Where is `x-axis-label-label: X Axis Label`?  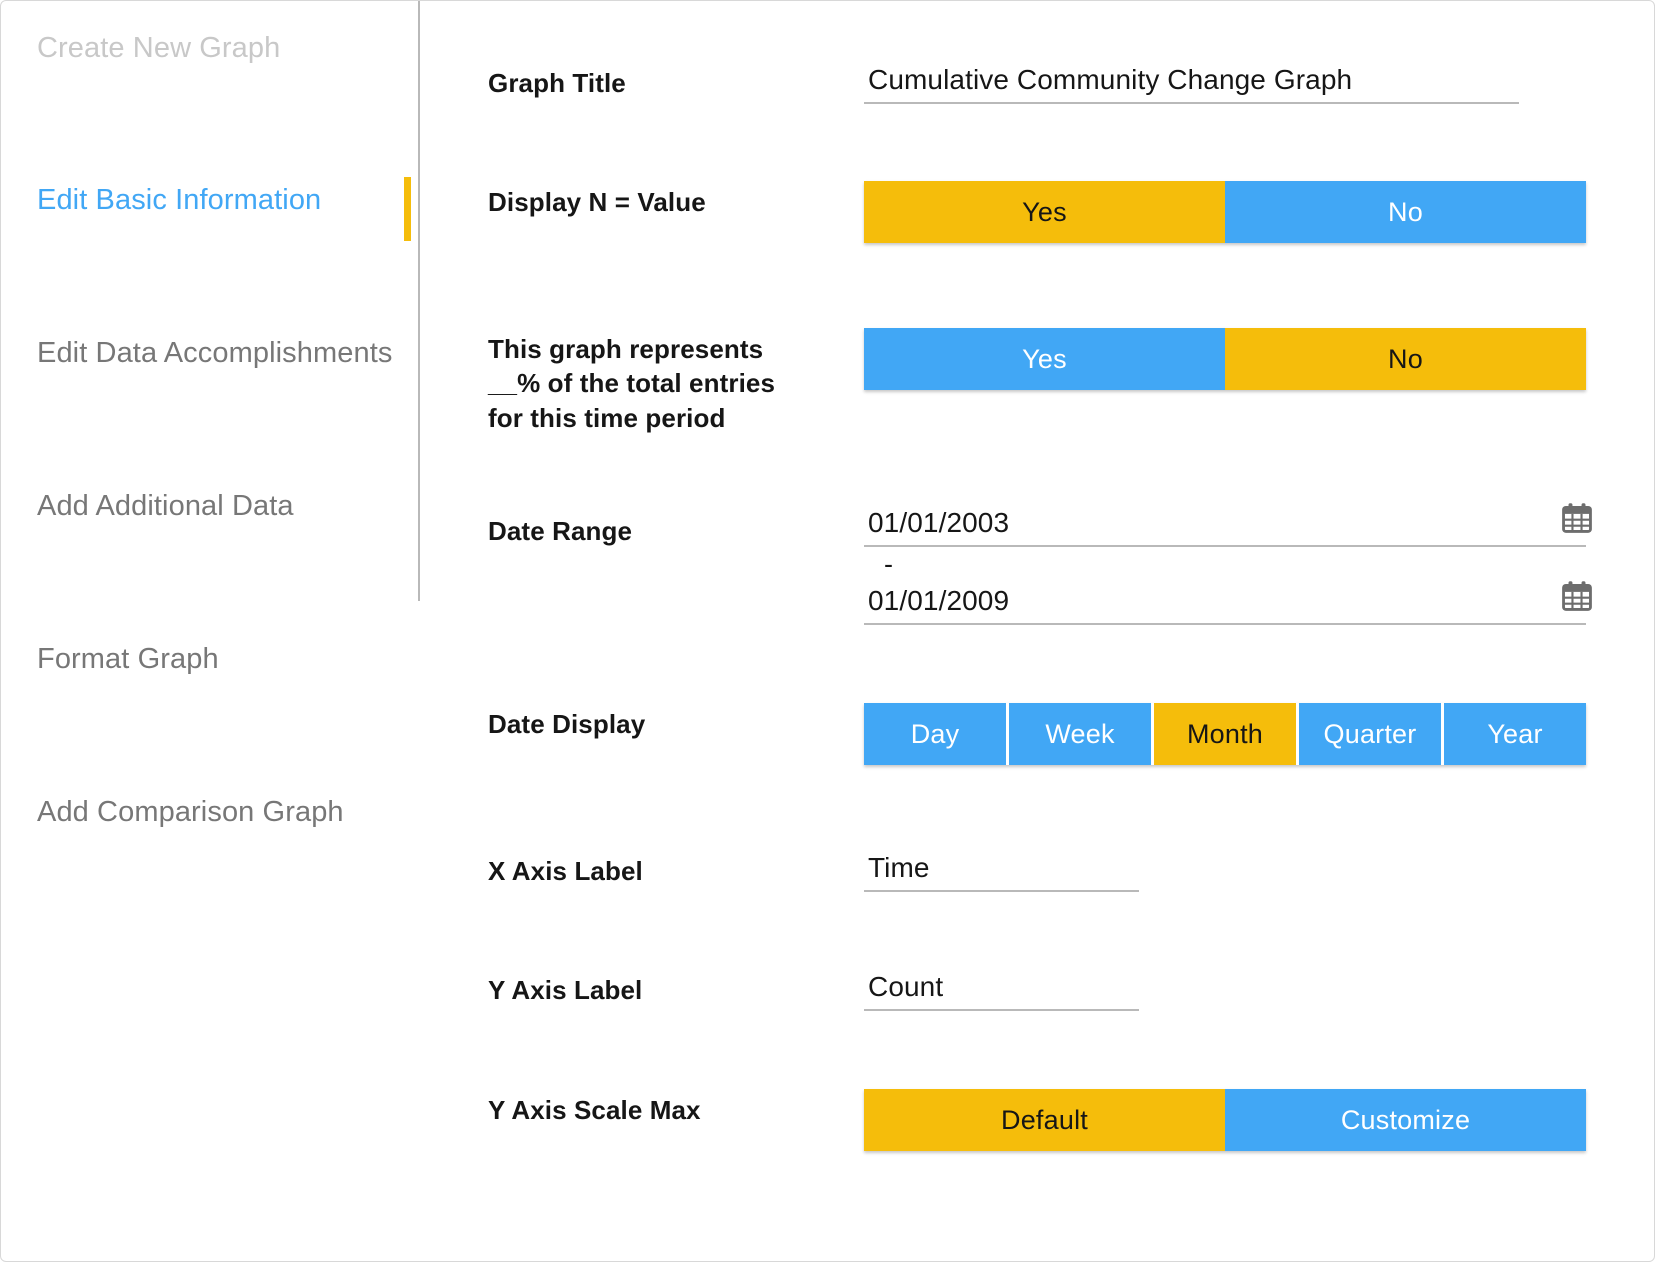
x-axis-label-label: X Axis Label is located at coordinates (565, 871).